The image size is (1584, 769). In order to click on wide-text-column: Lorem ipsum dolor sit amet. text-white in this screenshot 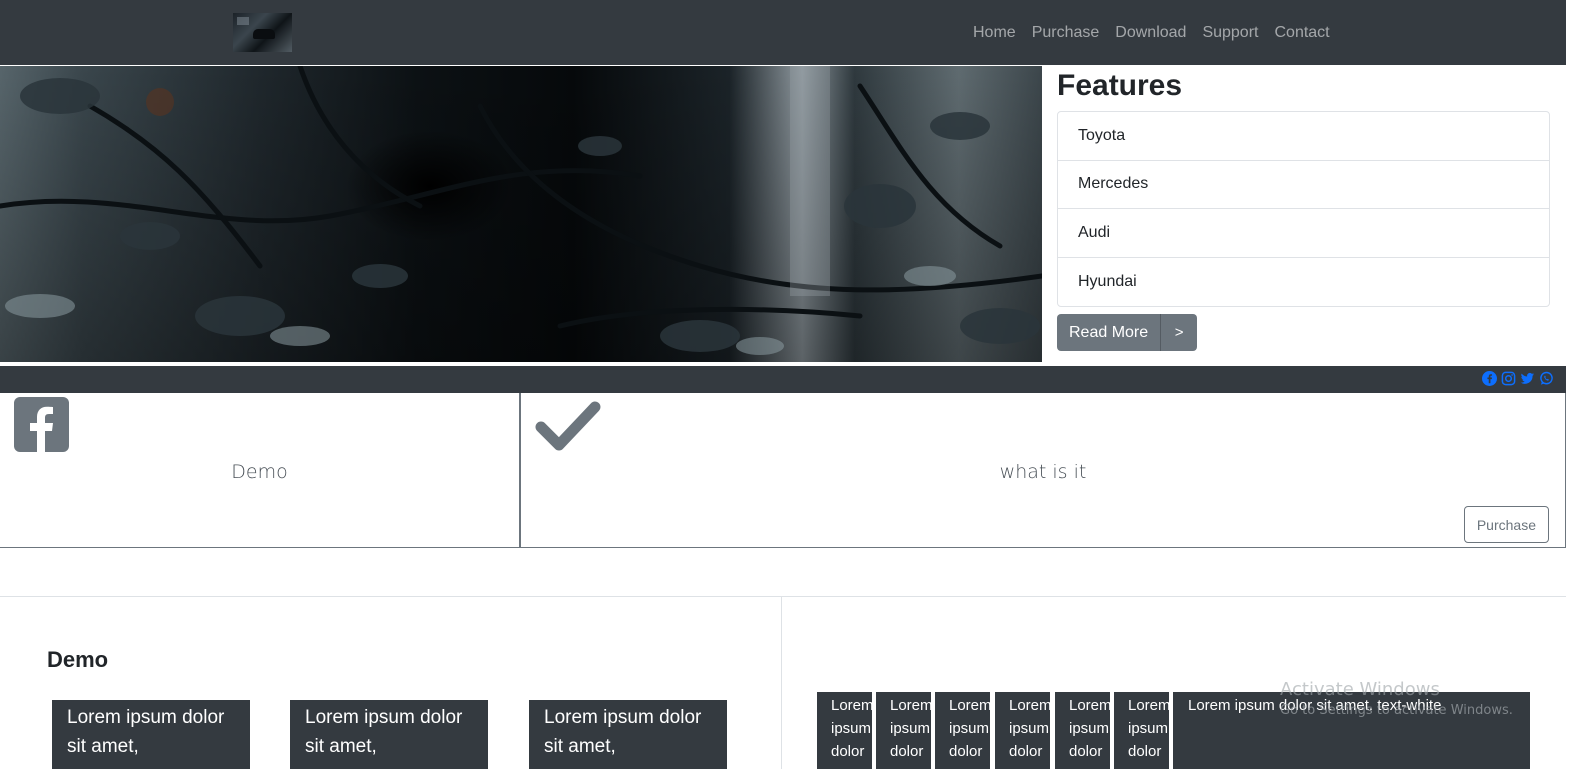, I will do `click(1351, 730)`.